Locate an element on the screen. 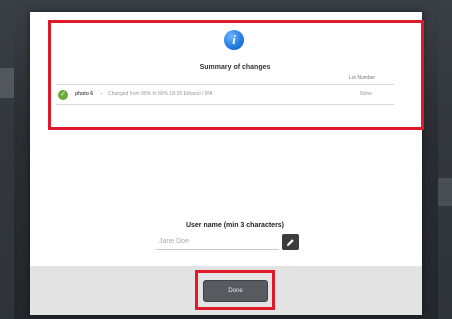 This screenshot has height=319, width=452. backdrop-left-highlight is located at coordinates (7, 83).